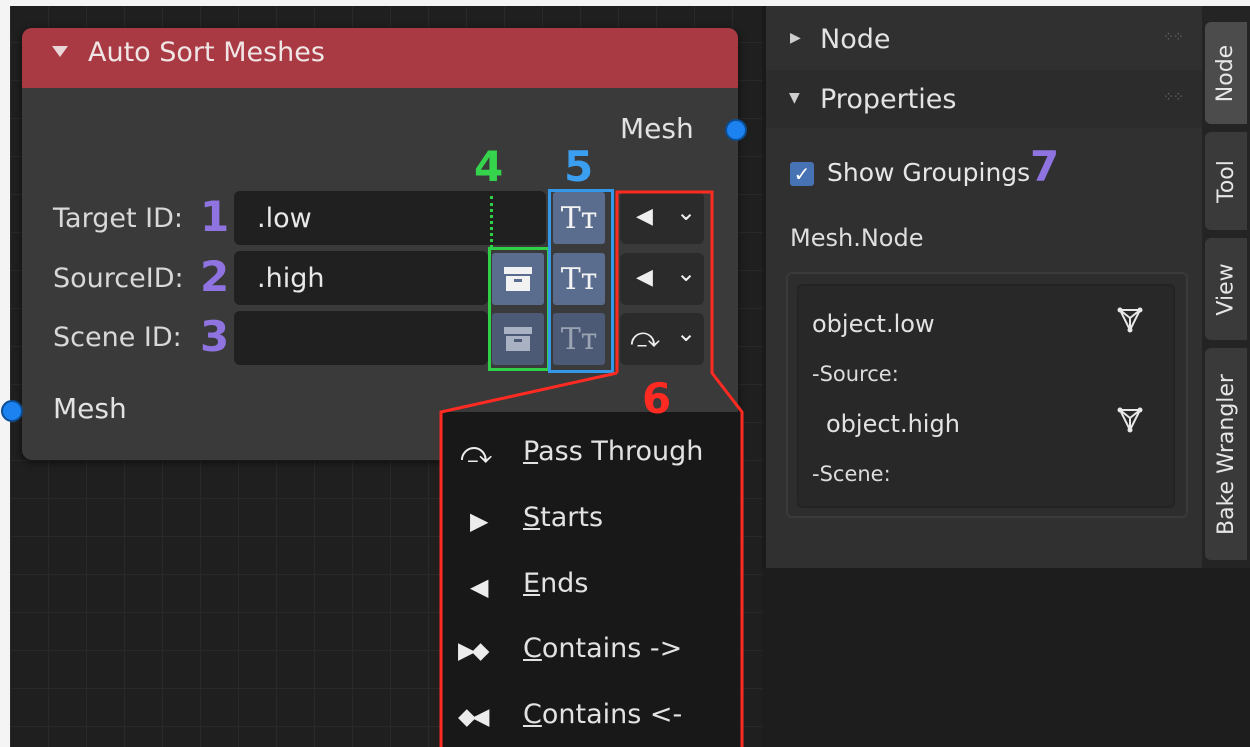 This screenshot has height=747, width=1250. Describe the element at coordinates (873, 324) in the screenshot. I see `group-target-object: object.low` at that location.